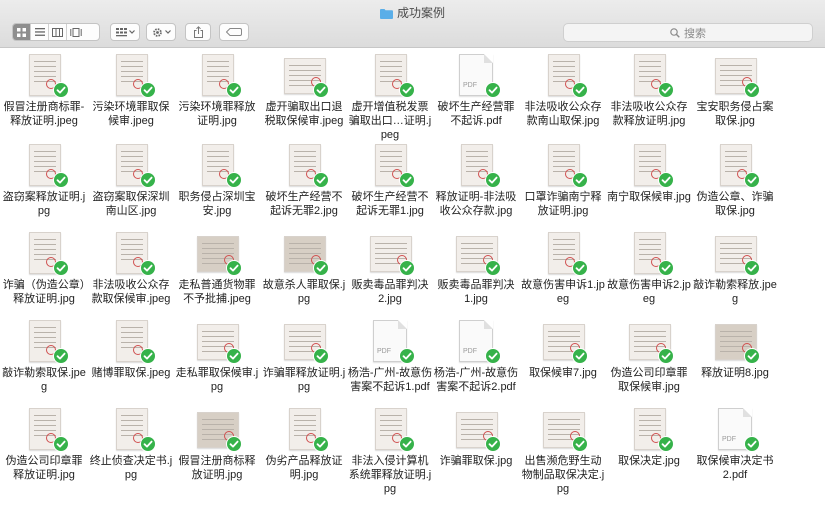 The height and width of the screenshot is (531, 825). Describe the element at coordinates (412, 24) in the screenshot. I see `toolbar: 成功案例 搜索` at that location.